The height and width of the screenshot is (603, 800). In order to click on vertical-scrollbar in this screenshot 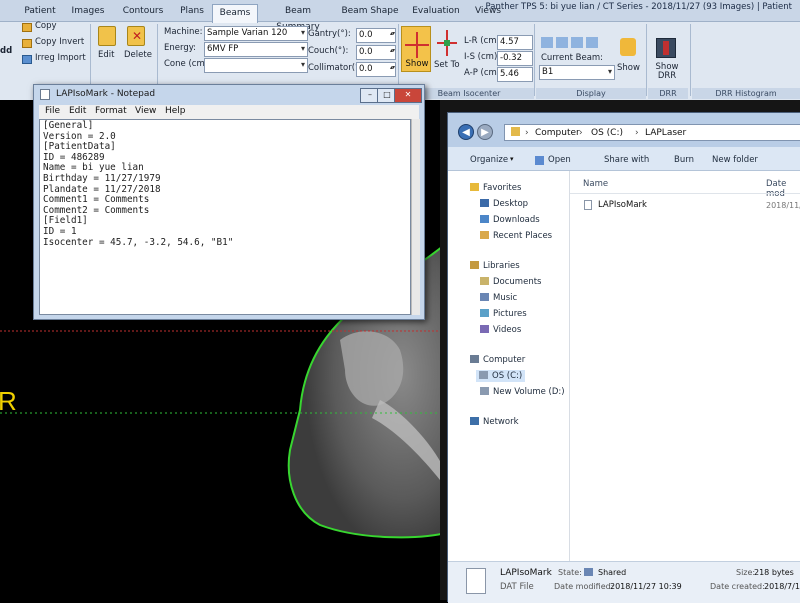, I will do `click(415, 217)`.